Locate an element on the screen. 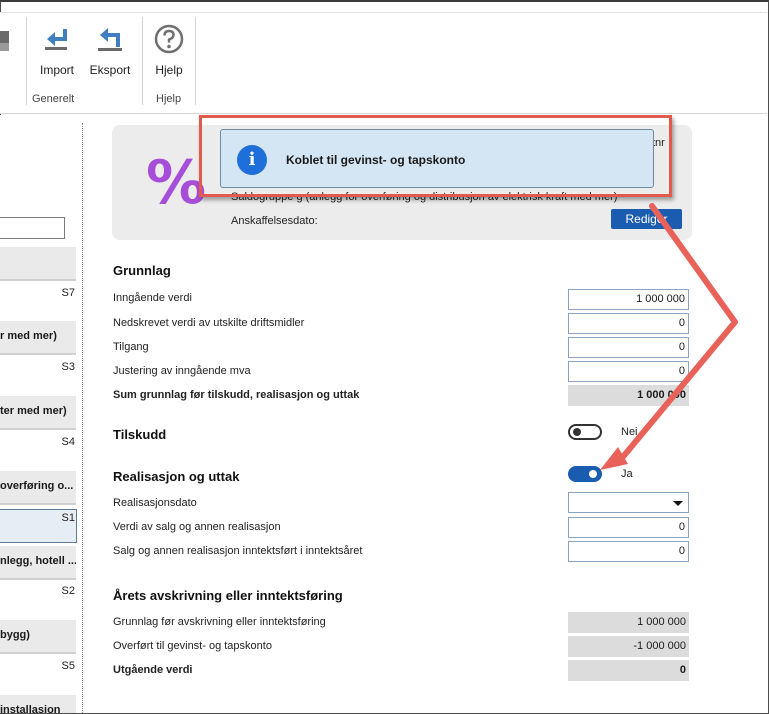 This screenshot has width=769, height=714. list-item-code: S1 is located at coordinates (68, 518).